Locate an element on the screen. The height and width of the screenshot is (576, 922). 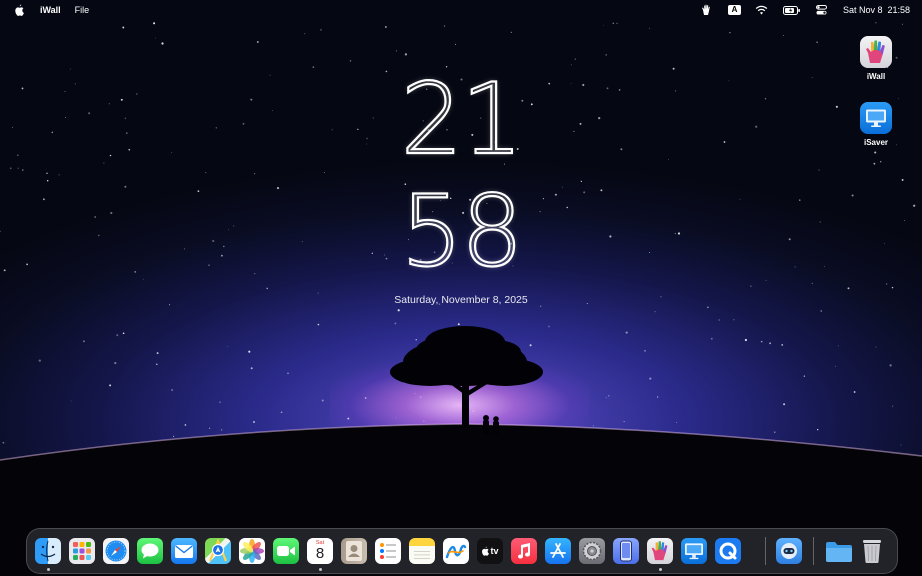
control-center-icon is located at coordinates (822, 10).